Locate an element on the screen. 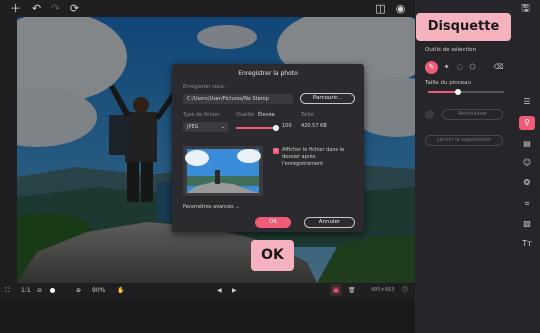 This screenshot has width=540, height=333. adjust-icon: ☰ is located at coordinates (527, 102).